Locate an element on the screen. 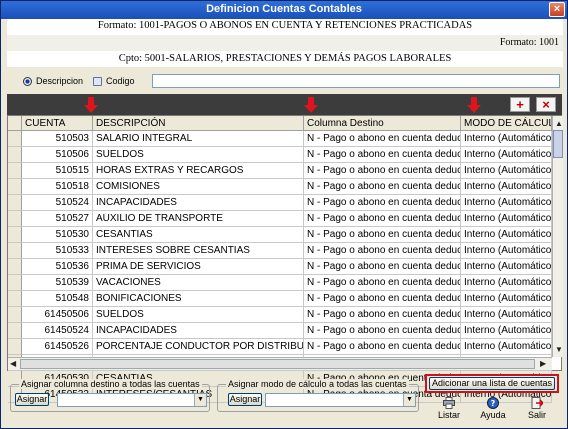 This screenshot has width=568, height=429. scroll-right-icon: ▶ is located at coordinates (543, 363).